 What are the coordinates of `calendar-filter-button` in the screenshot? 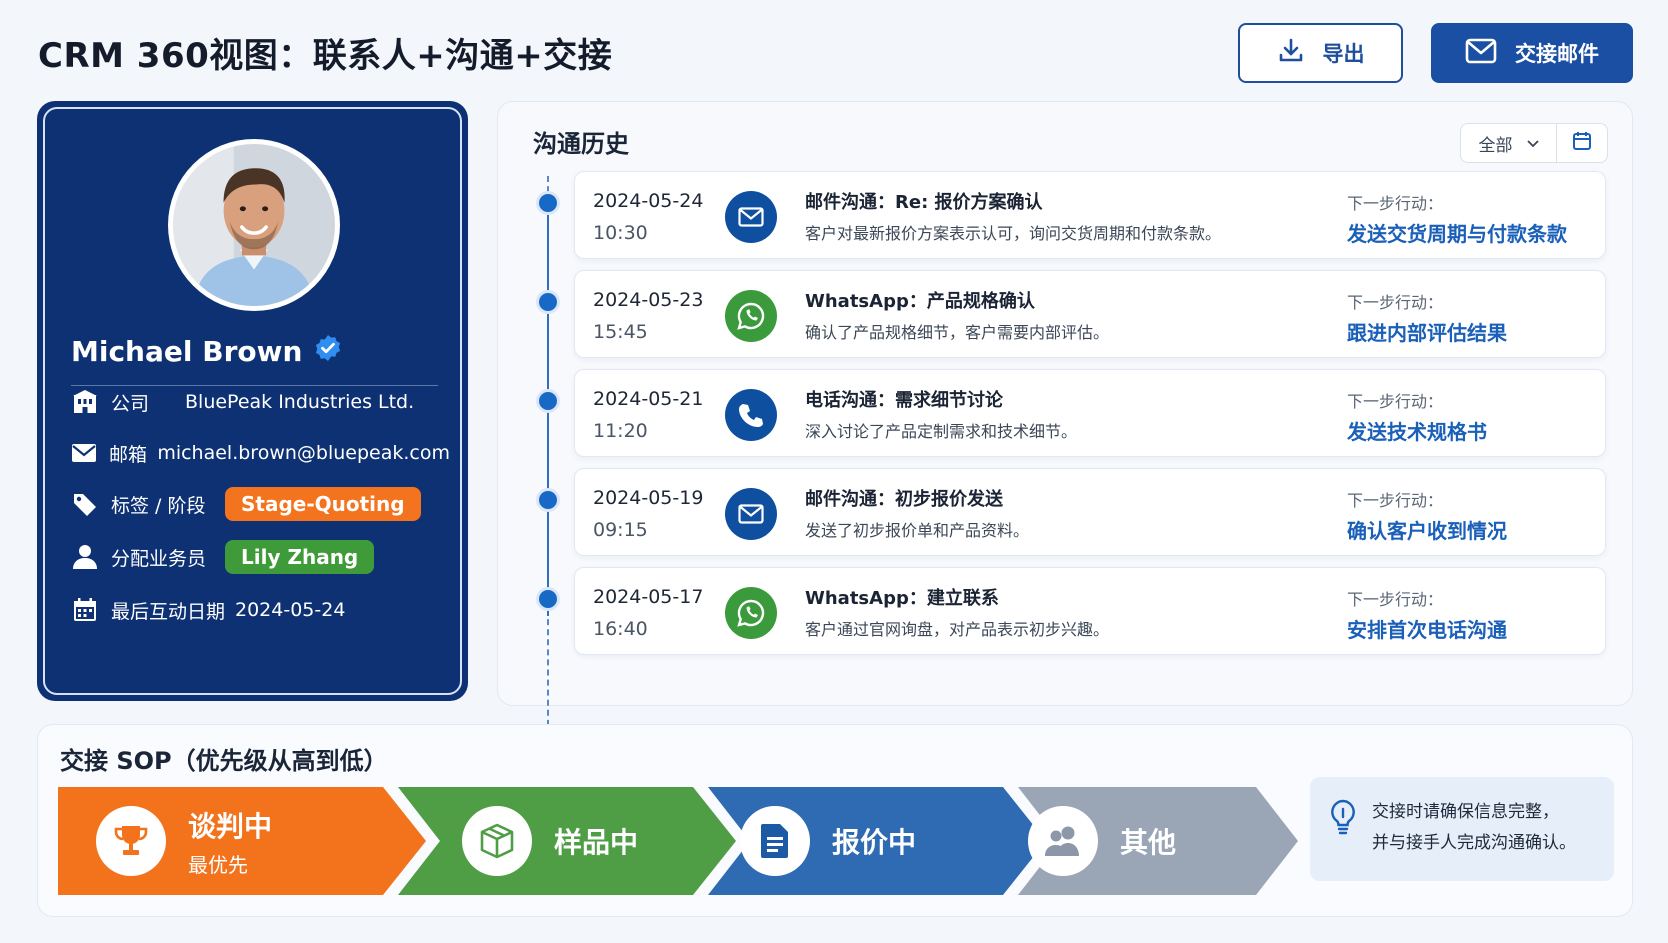 It's located at (1582, 143).